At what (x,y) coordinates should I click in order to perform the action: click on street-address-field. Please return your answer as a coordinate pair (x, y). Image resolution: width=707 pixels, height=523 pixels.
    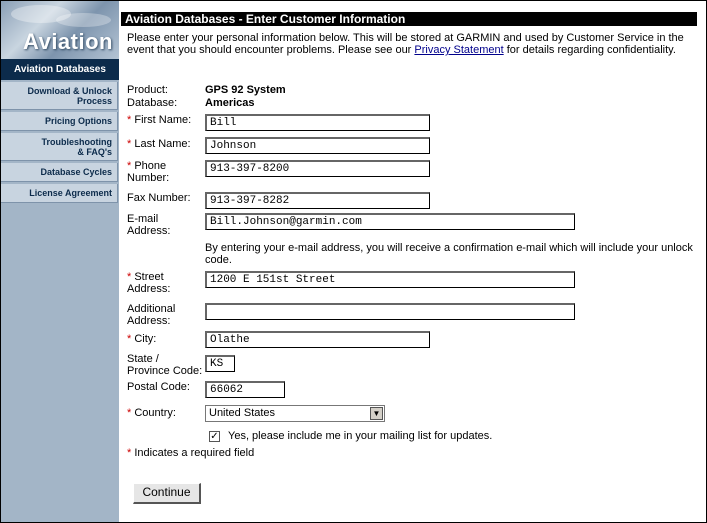
    Looking at the image, I should click on (390, 279).